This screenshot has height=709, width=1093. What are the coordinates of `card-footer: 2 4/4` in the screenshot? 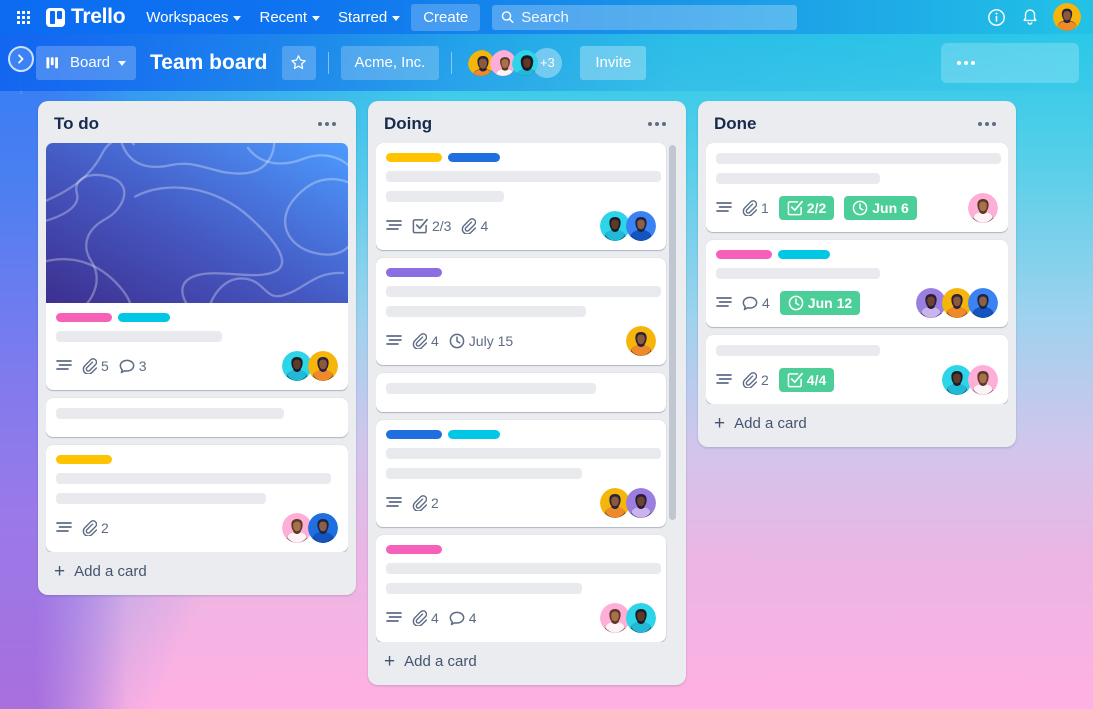 It's located at (857, 380).